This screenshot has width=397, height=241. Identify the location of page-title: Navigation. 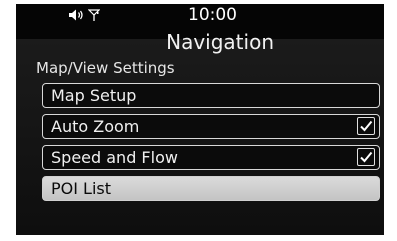
(220, 42).